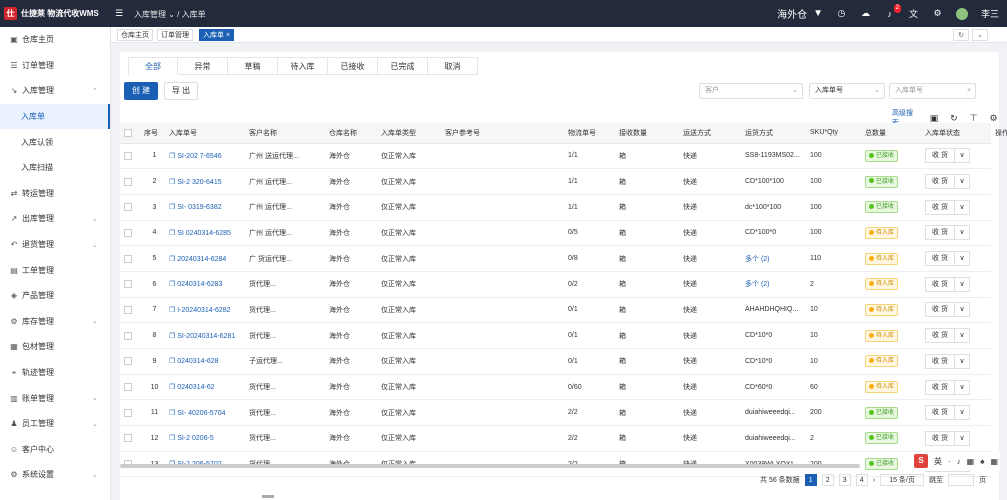 This screenshot has width=1007, height=500. I want to click on tab-dropdown-icon: ⌄, so click(980, 35).